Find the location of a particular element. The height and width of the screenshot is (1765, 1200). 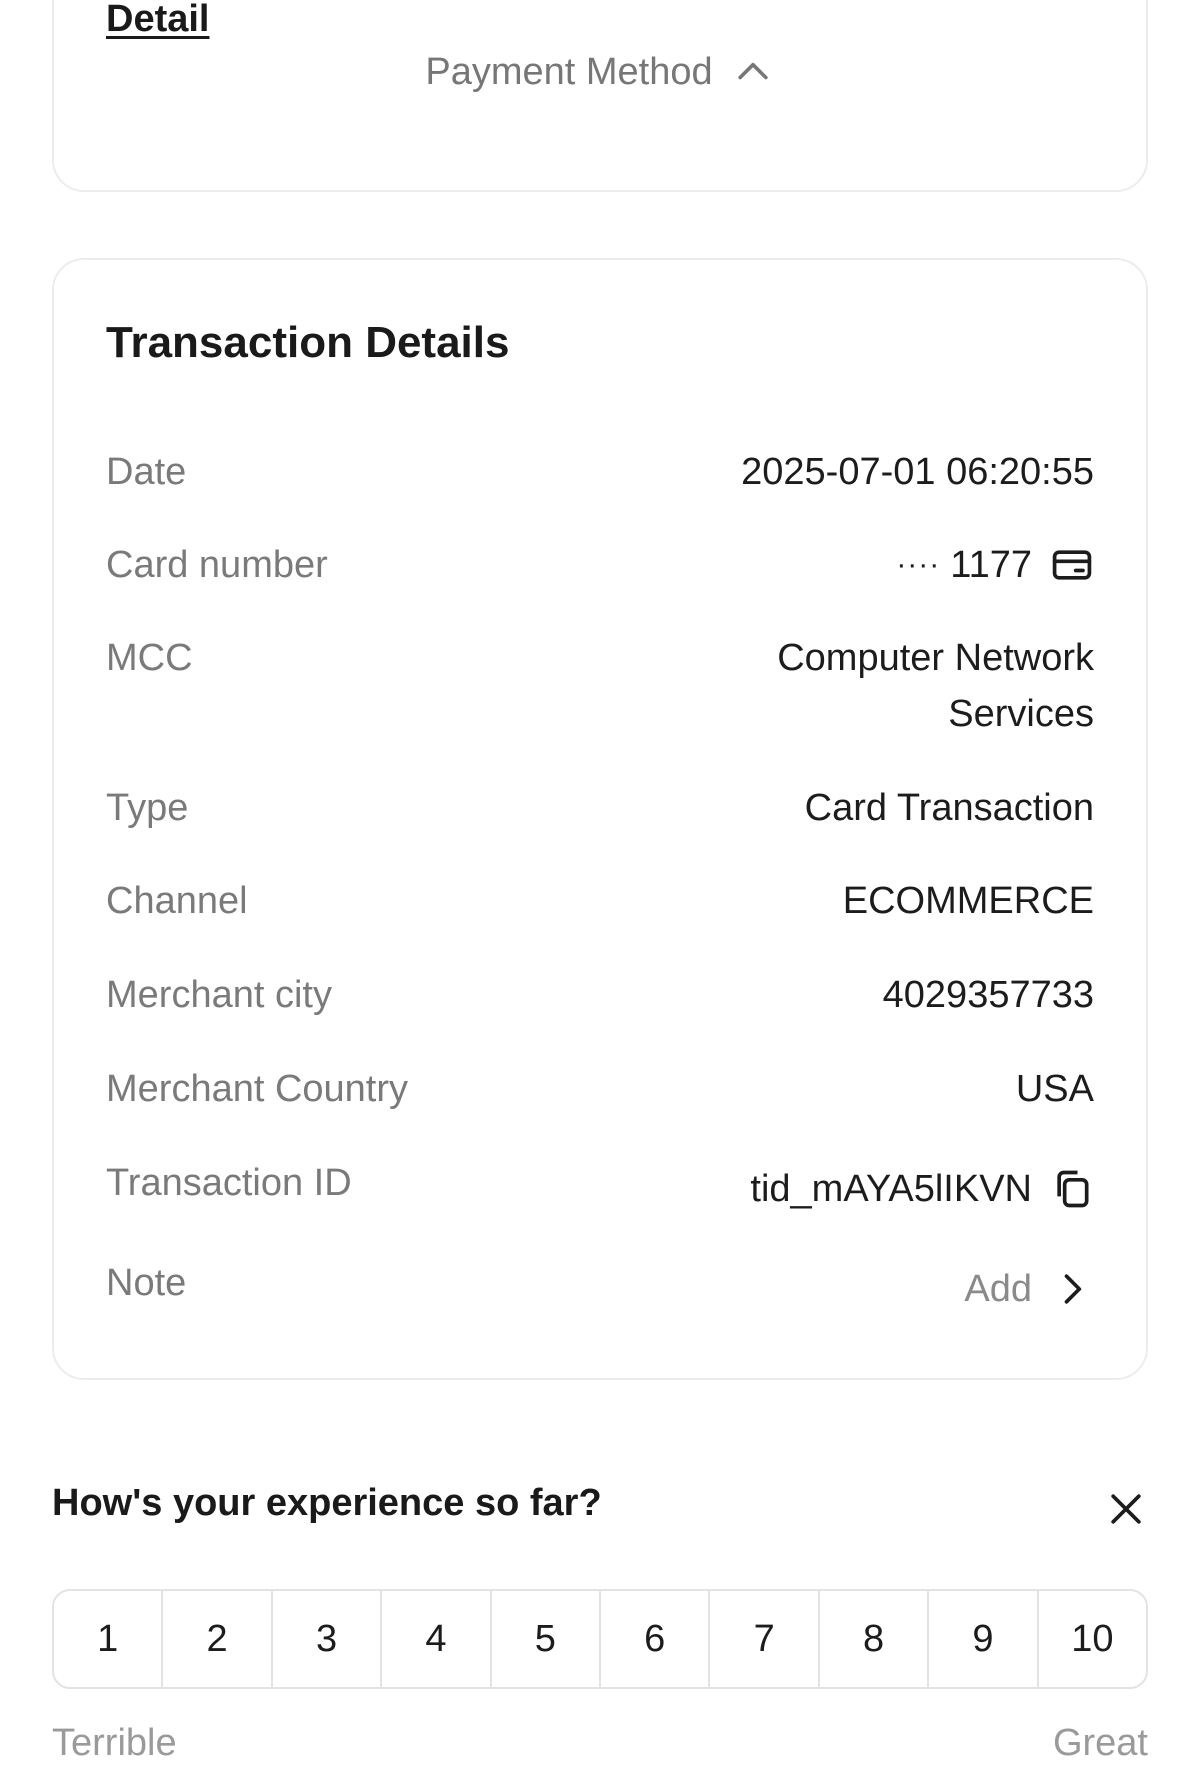

rating-option-8: 8 is located at coordinates (872, 1639).